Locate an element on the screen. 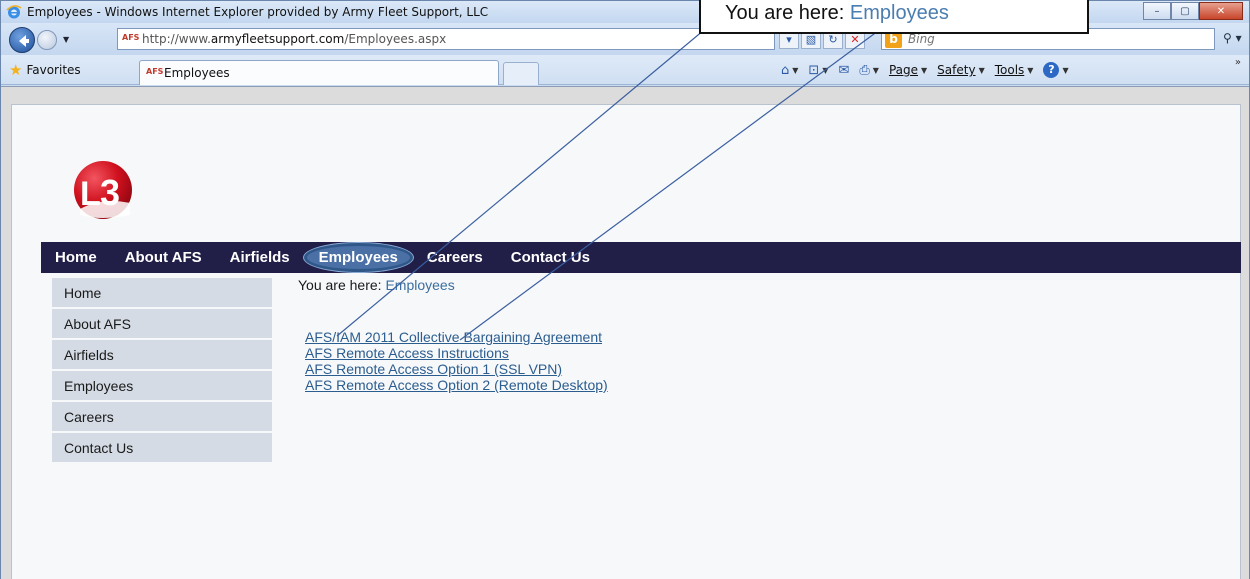  safety-menu-label: Safety is located at coordinates (956, 70).